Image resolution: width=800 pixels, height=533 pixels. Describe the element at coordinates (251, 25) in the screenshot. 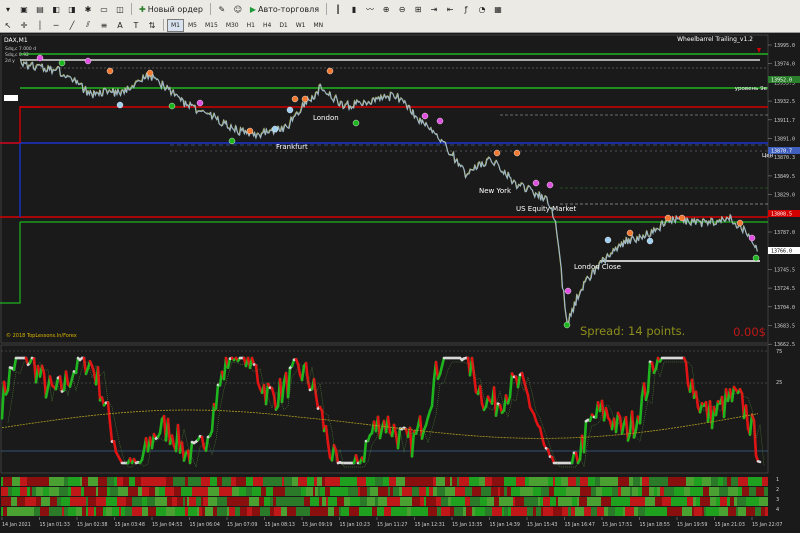

I see `timeframe-h1: H1` at that location.